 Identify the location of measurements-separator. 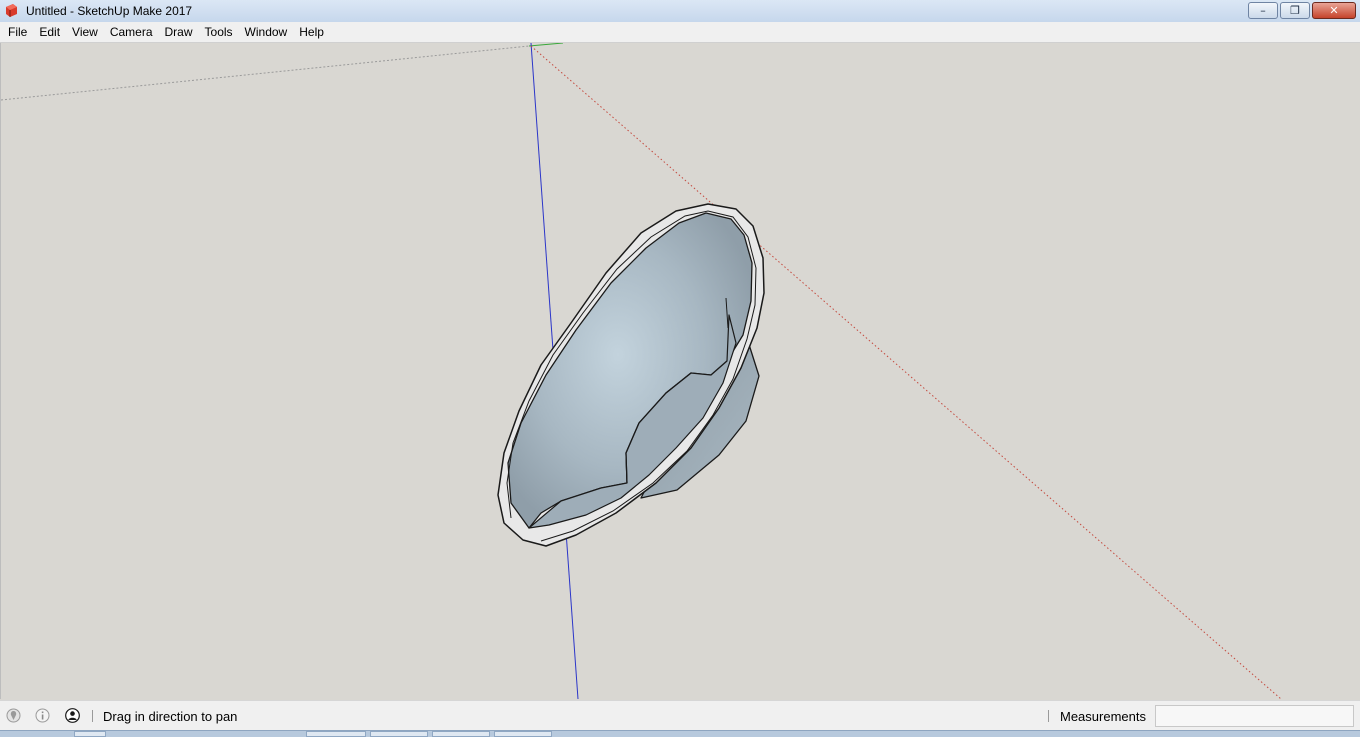
(1048, 716).